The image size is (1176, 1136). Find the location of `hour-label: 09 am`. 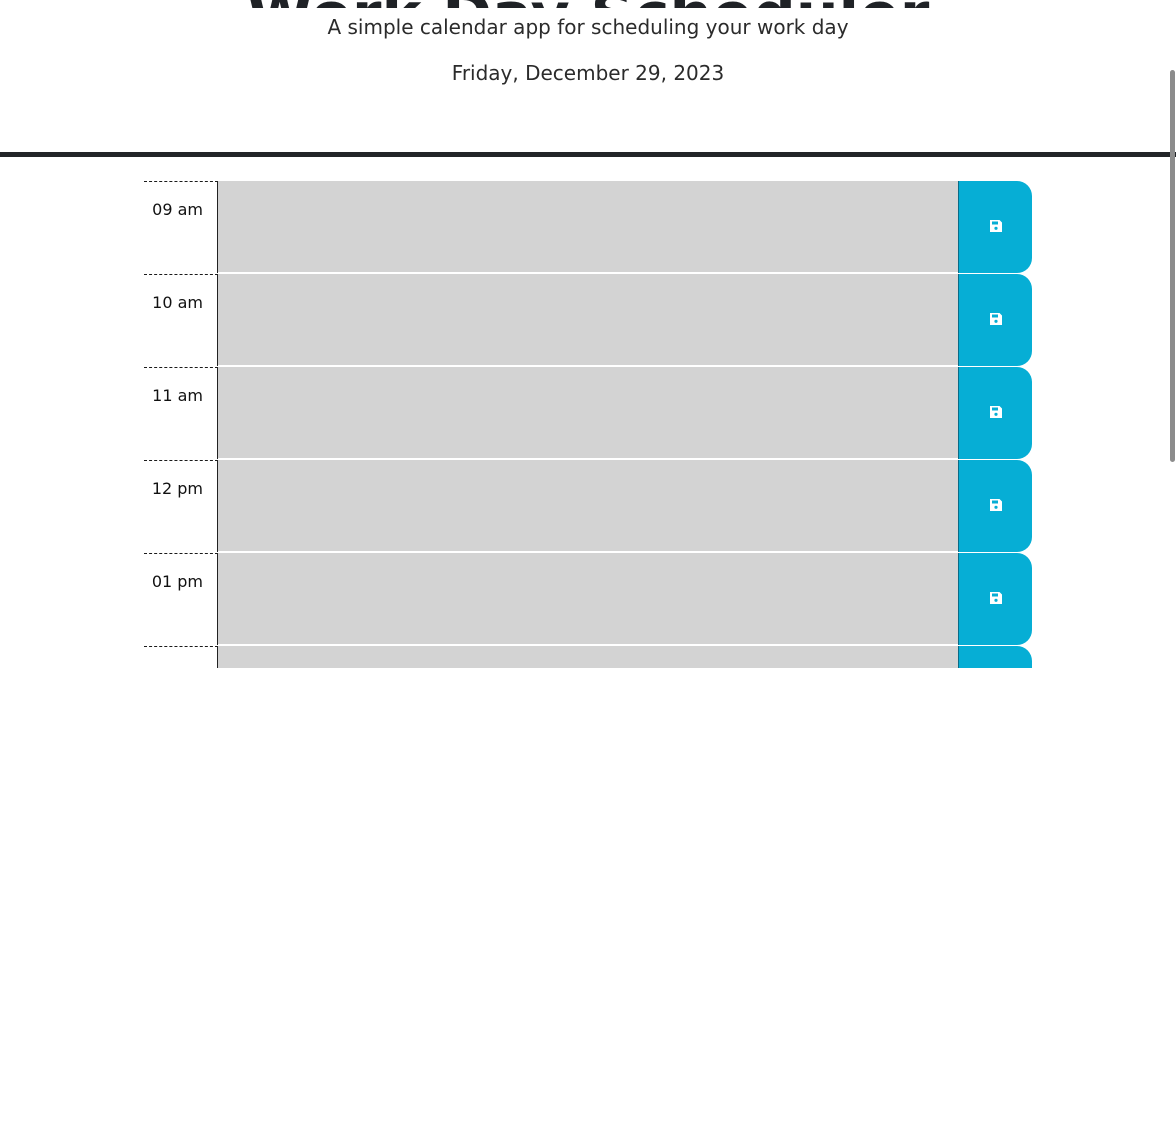

hour-label: 09 am is located at coordinates (181, 227).